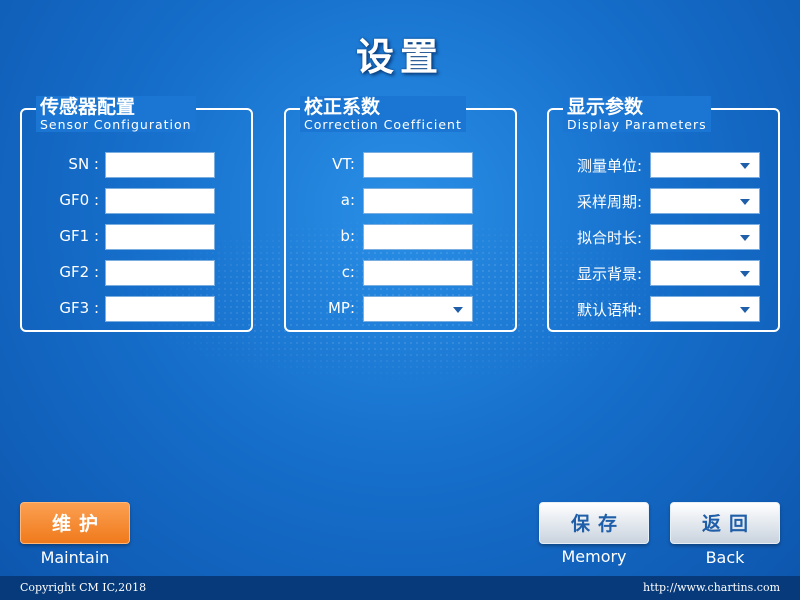 The height and width of the screenshot is (600, 800). Describe the element at coordinates (705, 201) in the screenshot. I see `sampling-period-select` at that location.